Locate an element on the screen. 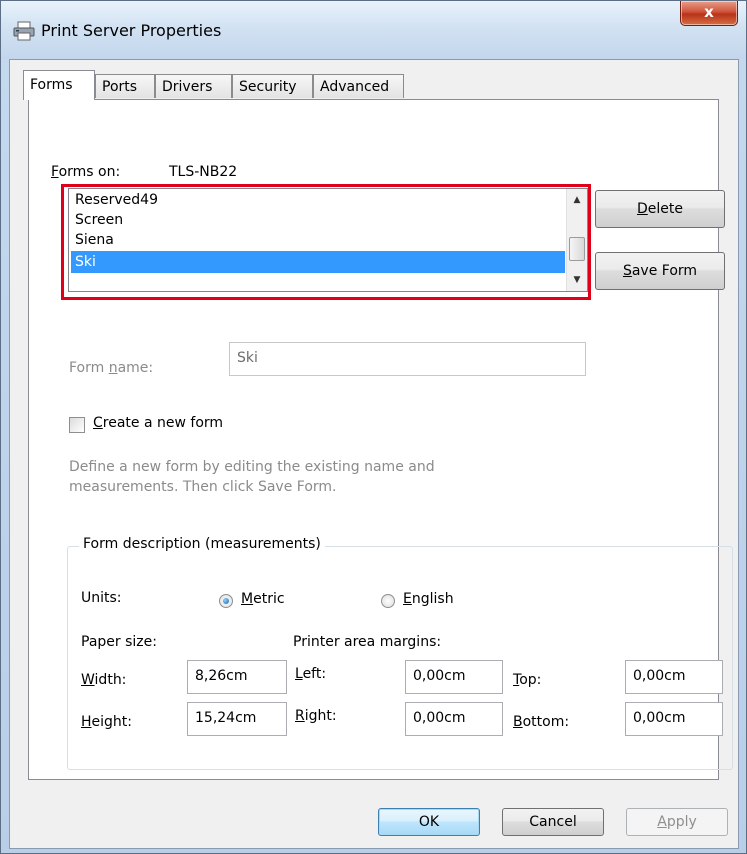 This screenshot has width=747, height=854. list-scrollbar: ▲ ▼ is located at coordinates (576, 240).